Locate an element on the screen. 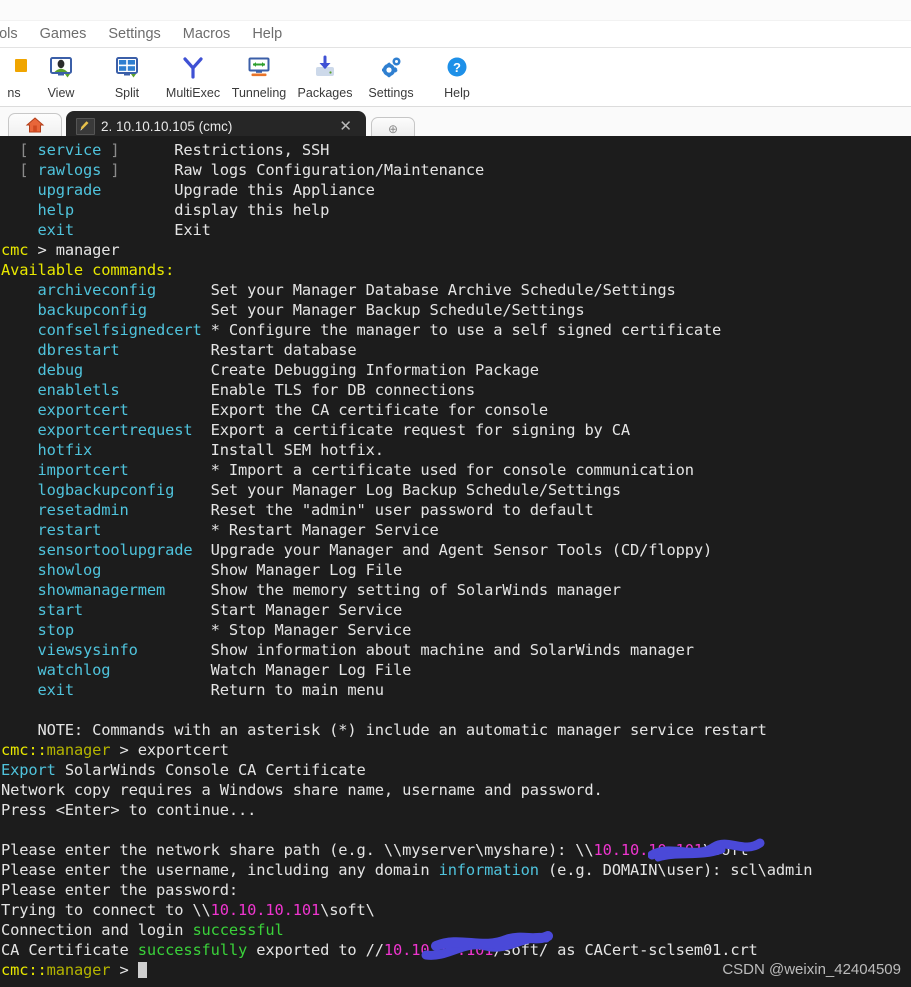  terminal-line: Available commands: is located at coordinates (455, 270).